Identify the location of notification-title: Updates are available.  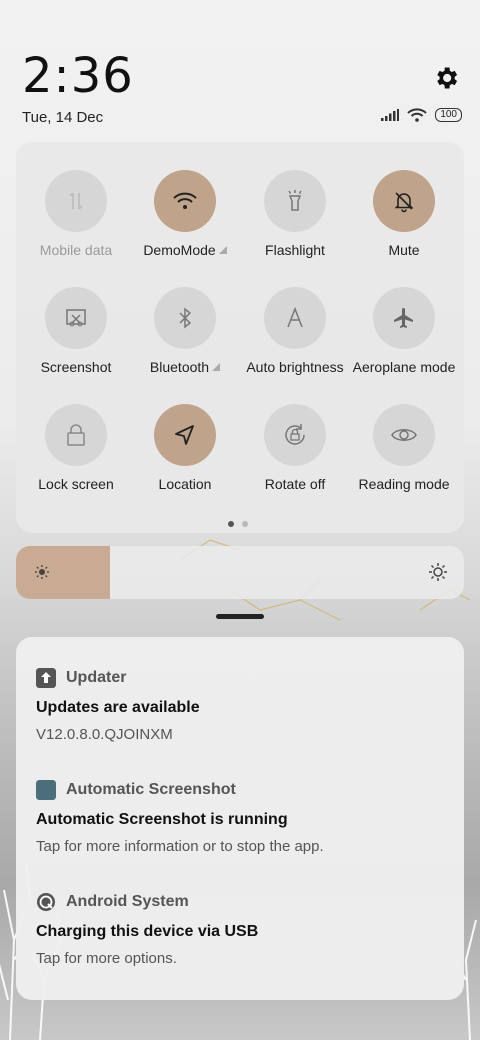
(118, 707).